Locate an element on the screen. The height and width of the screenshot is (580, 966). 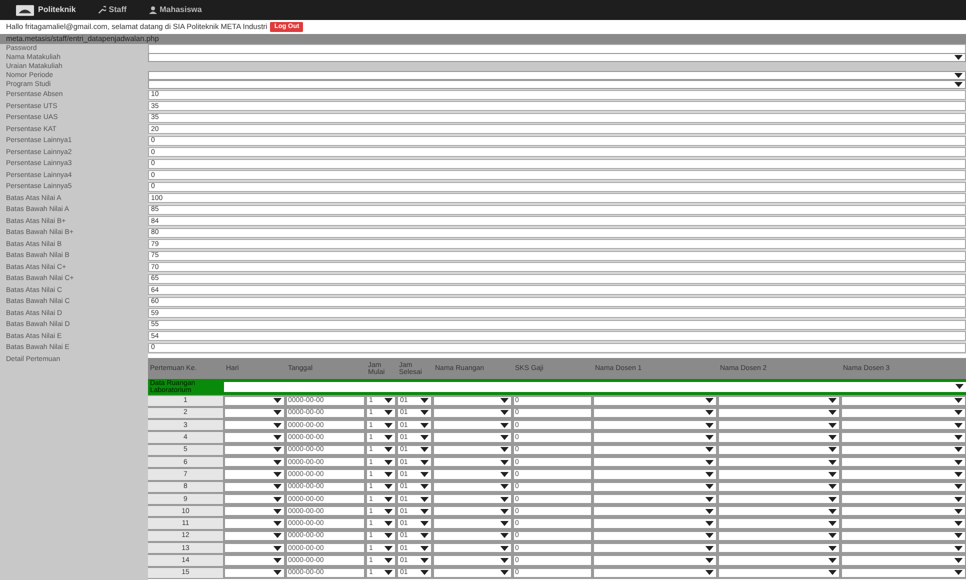
user-icon is located at coordinates (152, 10).